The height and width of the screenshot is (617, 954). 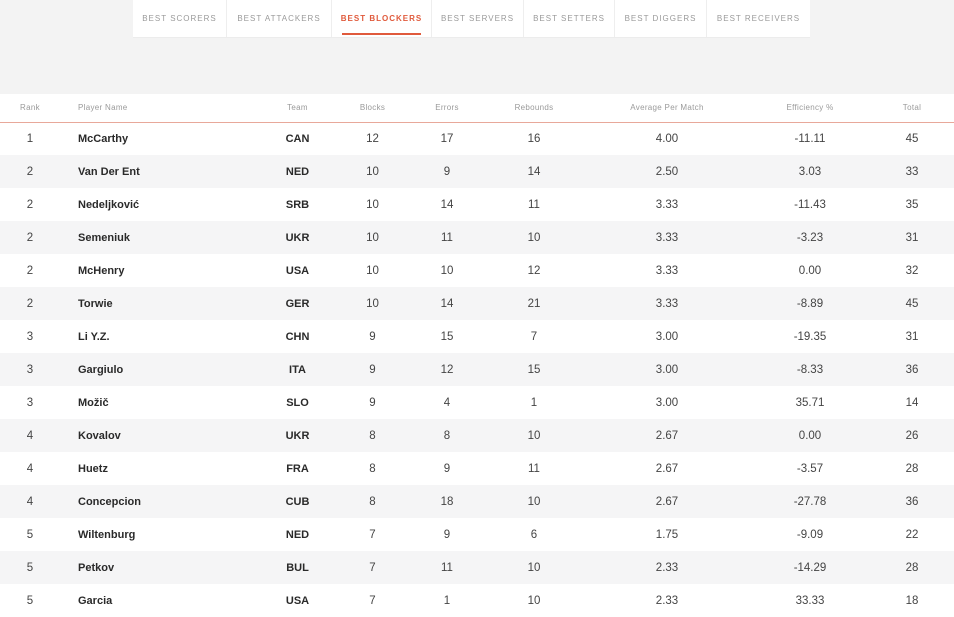 What do you see at coordinates (477, 336) in the screenshot?
I see `table-row: 3 Li Y.Z. CHN 9 15 7 3.00 -19.35 31` at bounding box center [477, 336].